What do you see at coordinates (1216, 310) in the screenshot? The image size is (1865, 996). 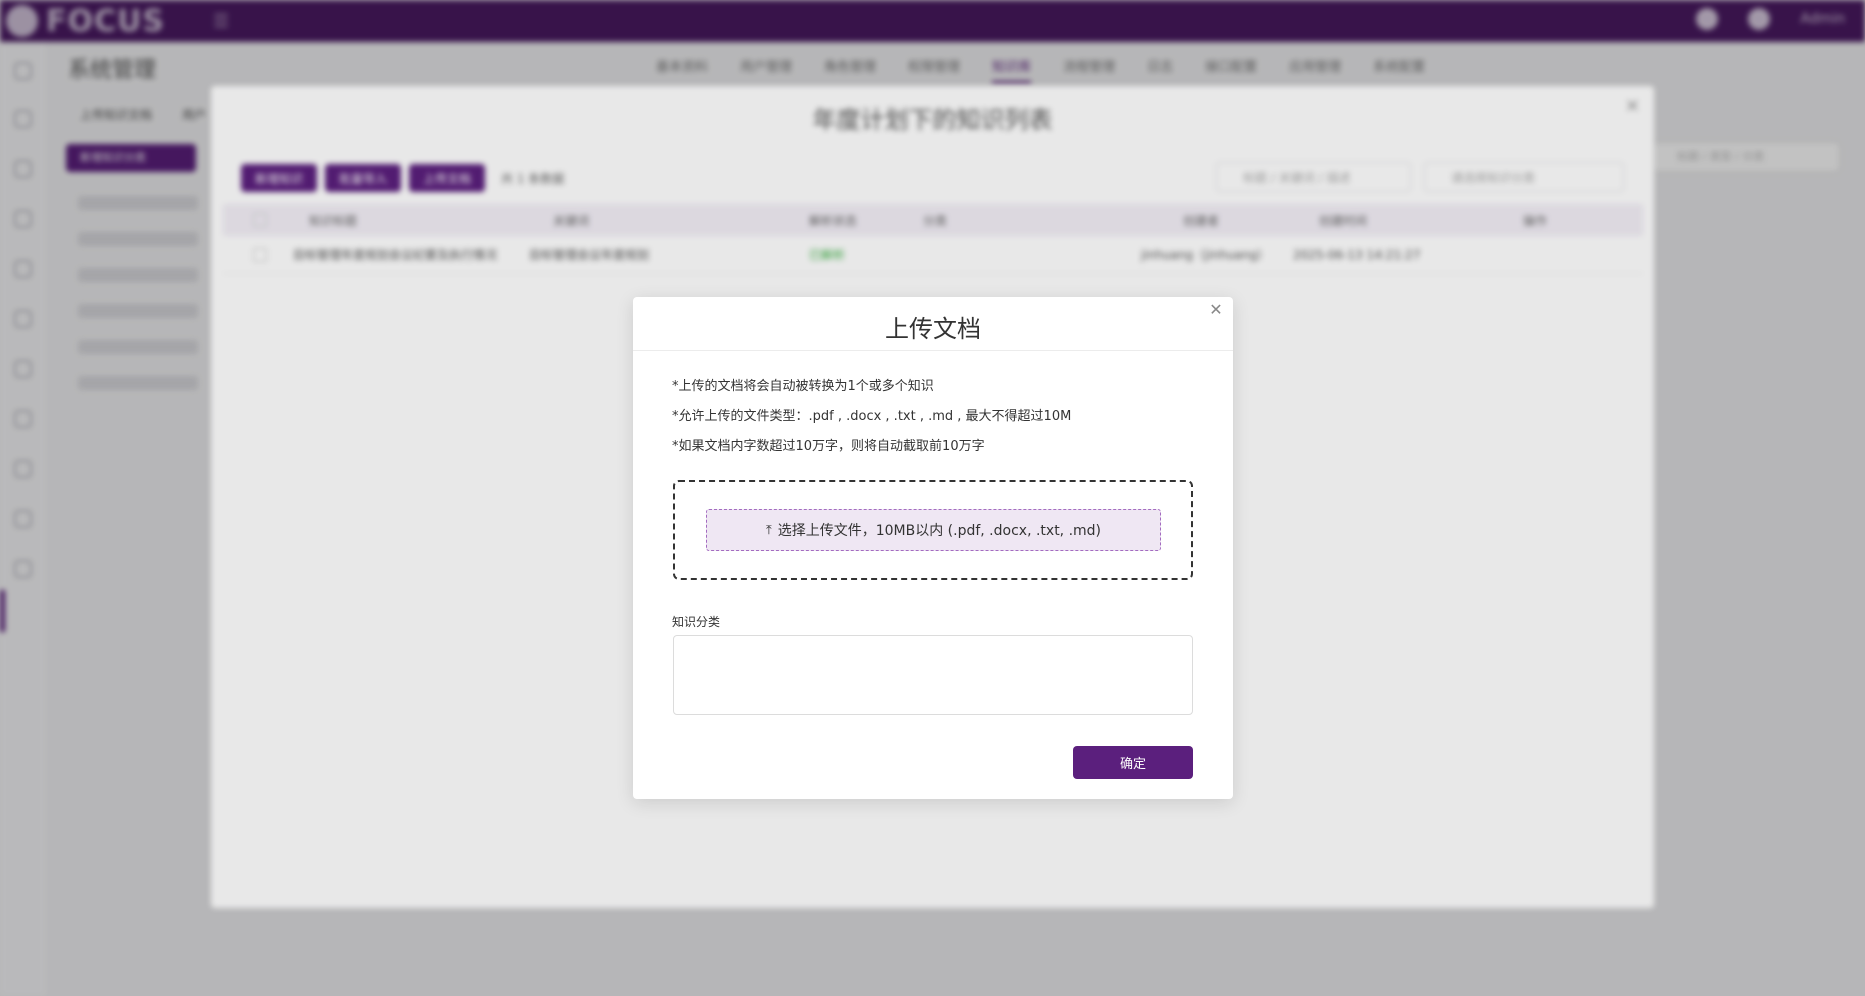 I see `close-icon: ✕` at bounding box center [1216, 310].